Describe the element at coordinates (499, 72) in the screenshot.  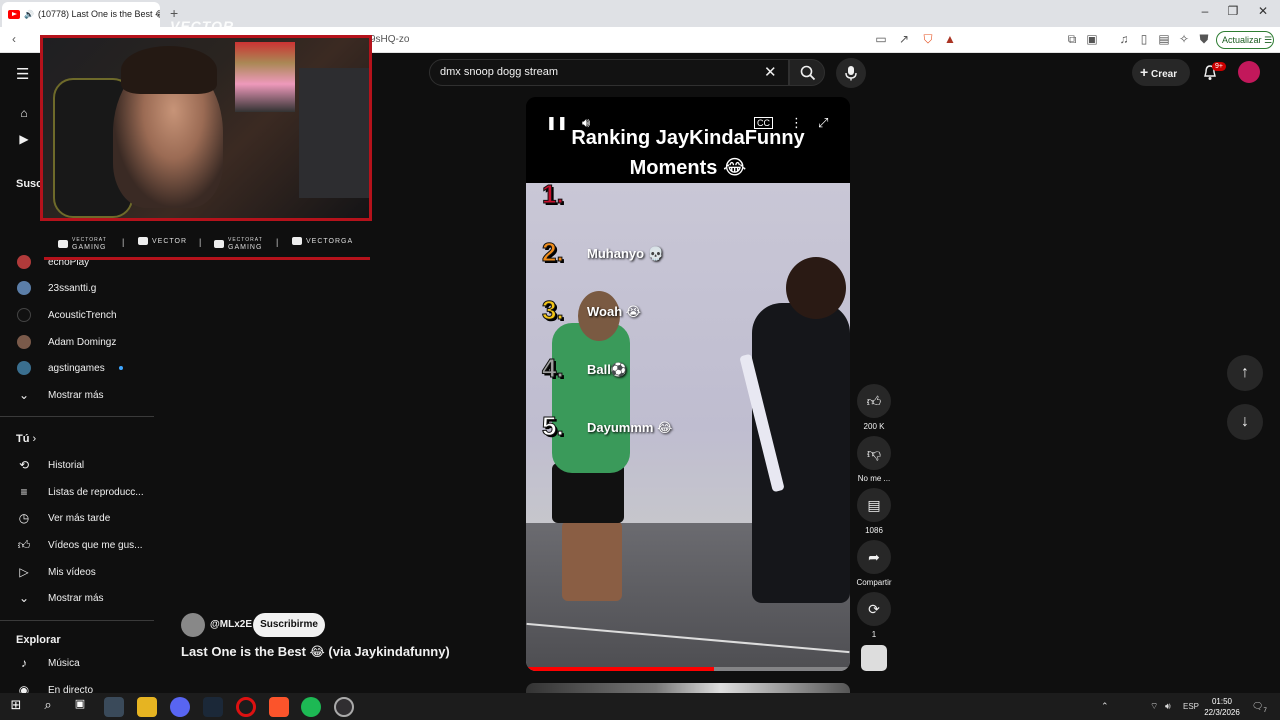
I see `search-value: dmx snoop dogg stream` at that location.